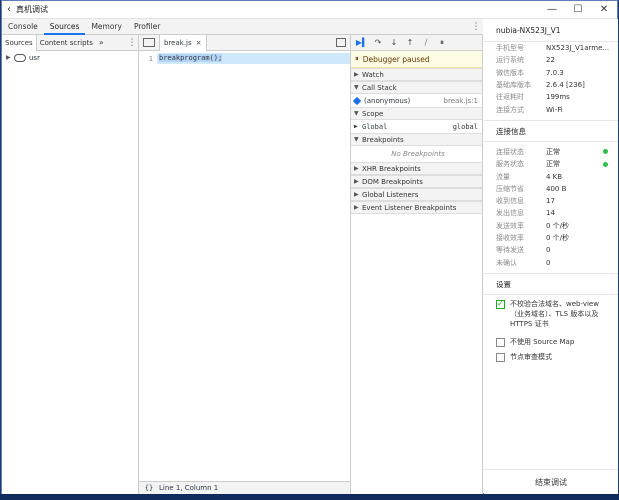 The height and width of the screenshot is (500, 619). Describe the element at coordinates (542, 341) in the screenshot. I see `option-label: 不使用 Source Map` at that location.